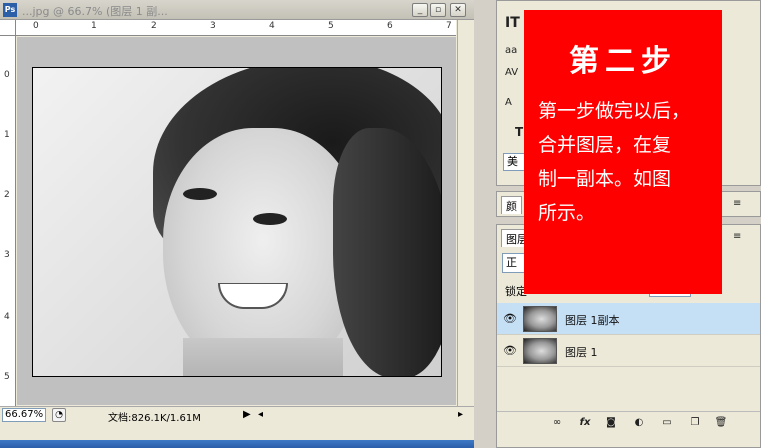 Image resolution: width=761 pixels, height=448 pixels. I want to click on vertical-ruler: 0 1 2 3 4 5, so click(8, 221).